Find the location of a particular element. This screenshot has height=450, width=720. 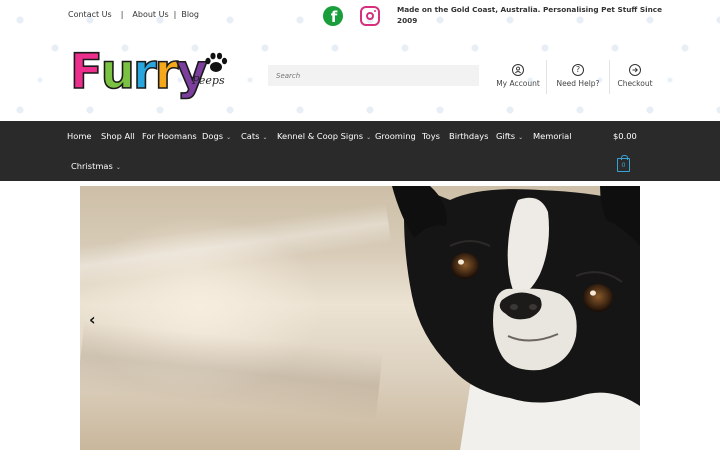

nav-item-dogs: Dogs ⌄ is located at coordinates (216, 136).